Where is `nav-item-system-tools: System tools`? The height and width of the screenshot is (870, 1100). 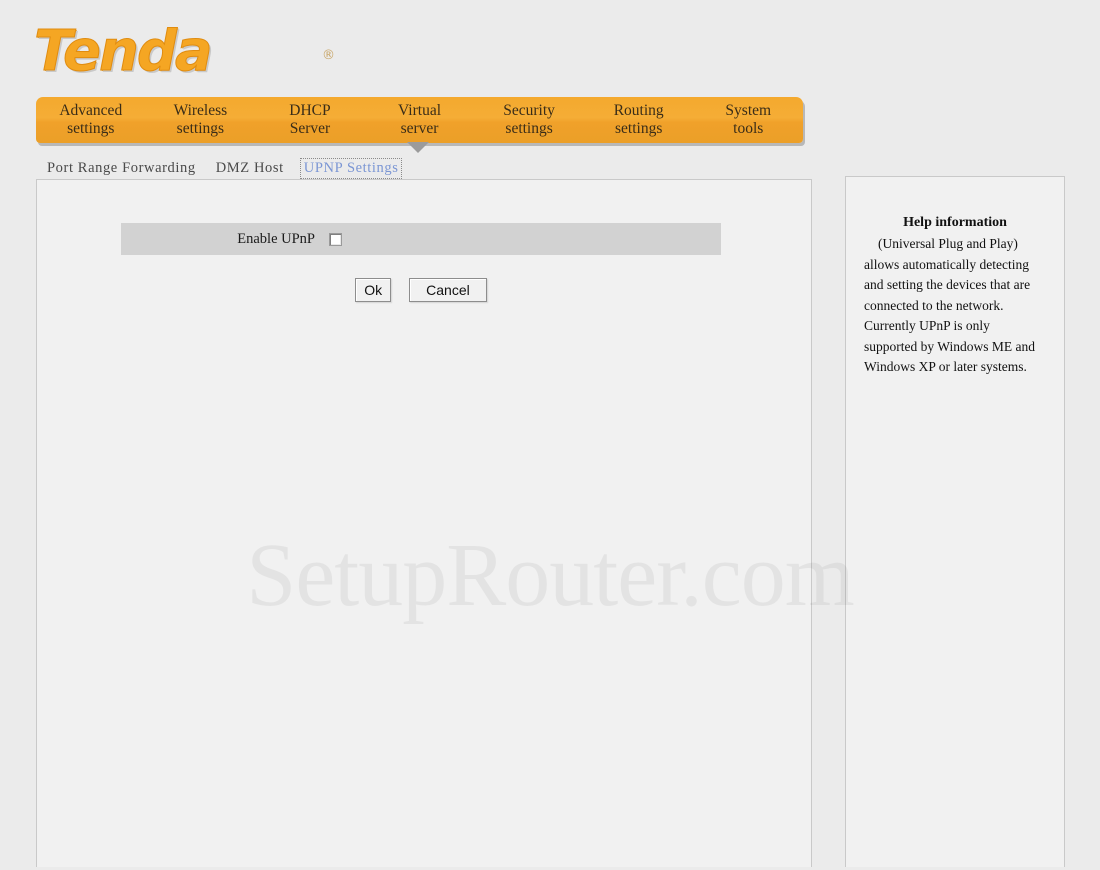
nav-item-system-tools: System tools is located at coordinates (748, 120).